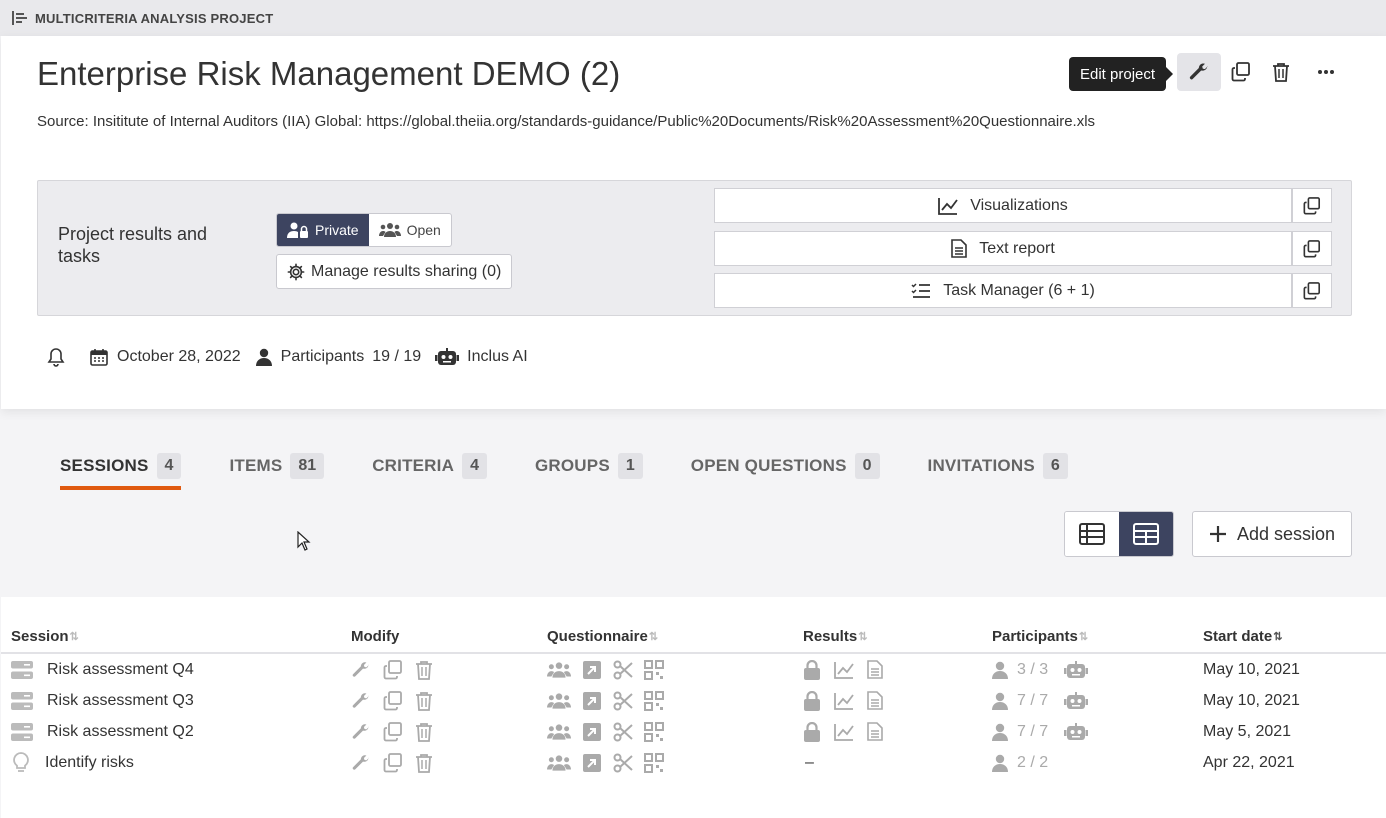  I want to click on column-header-participants: Participants ⇅, so click(1040, 636).